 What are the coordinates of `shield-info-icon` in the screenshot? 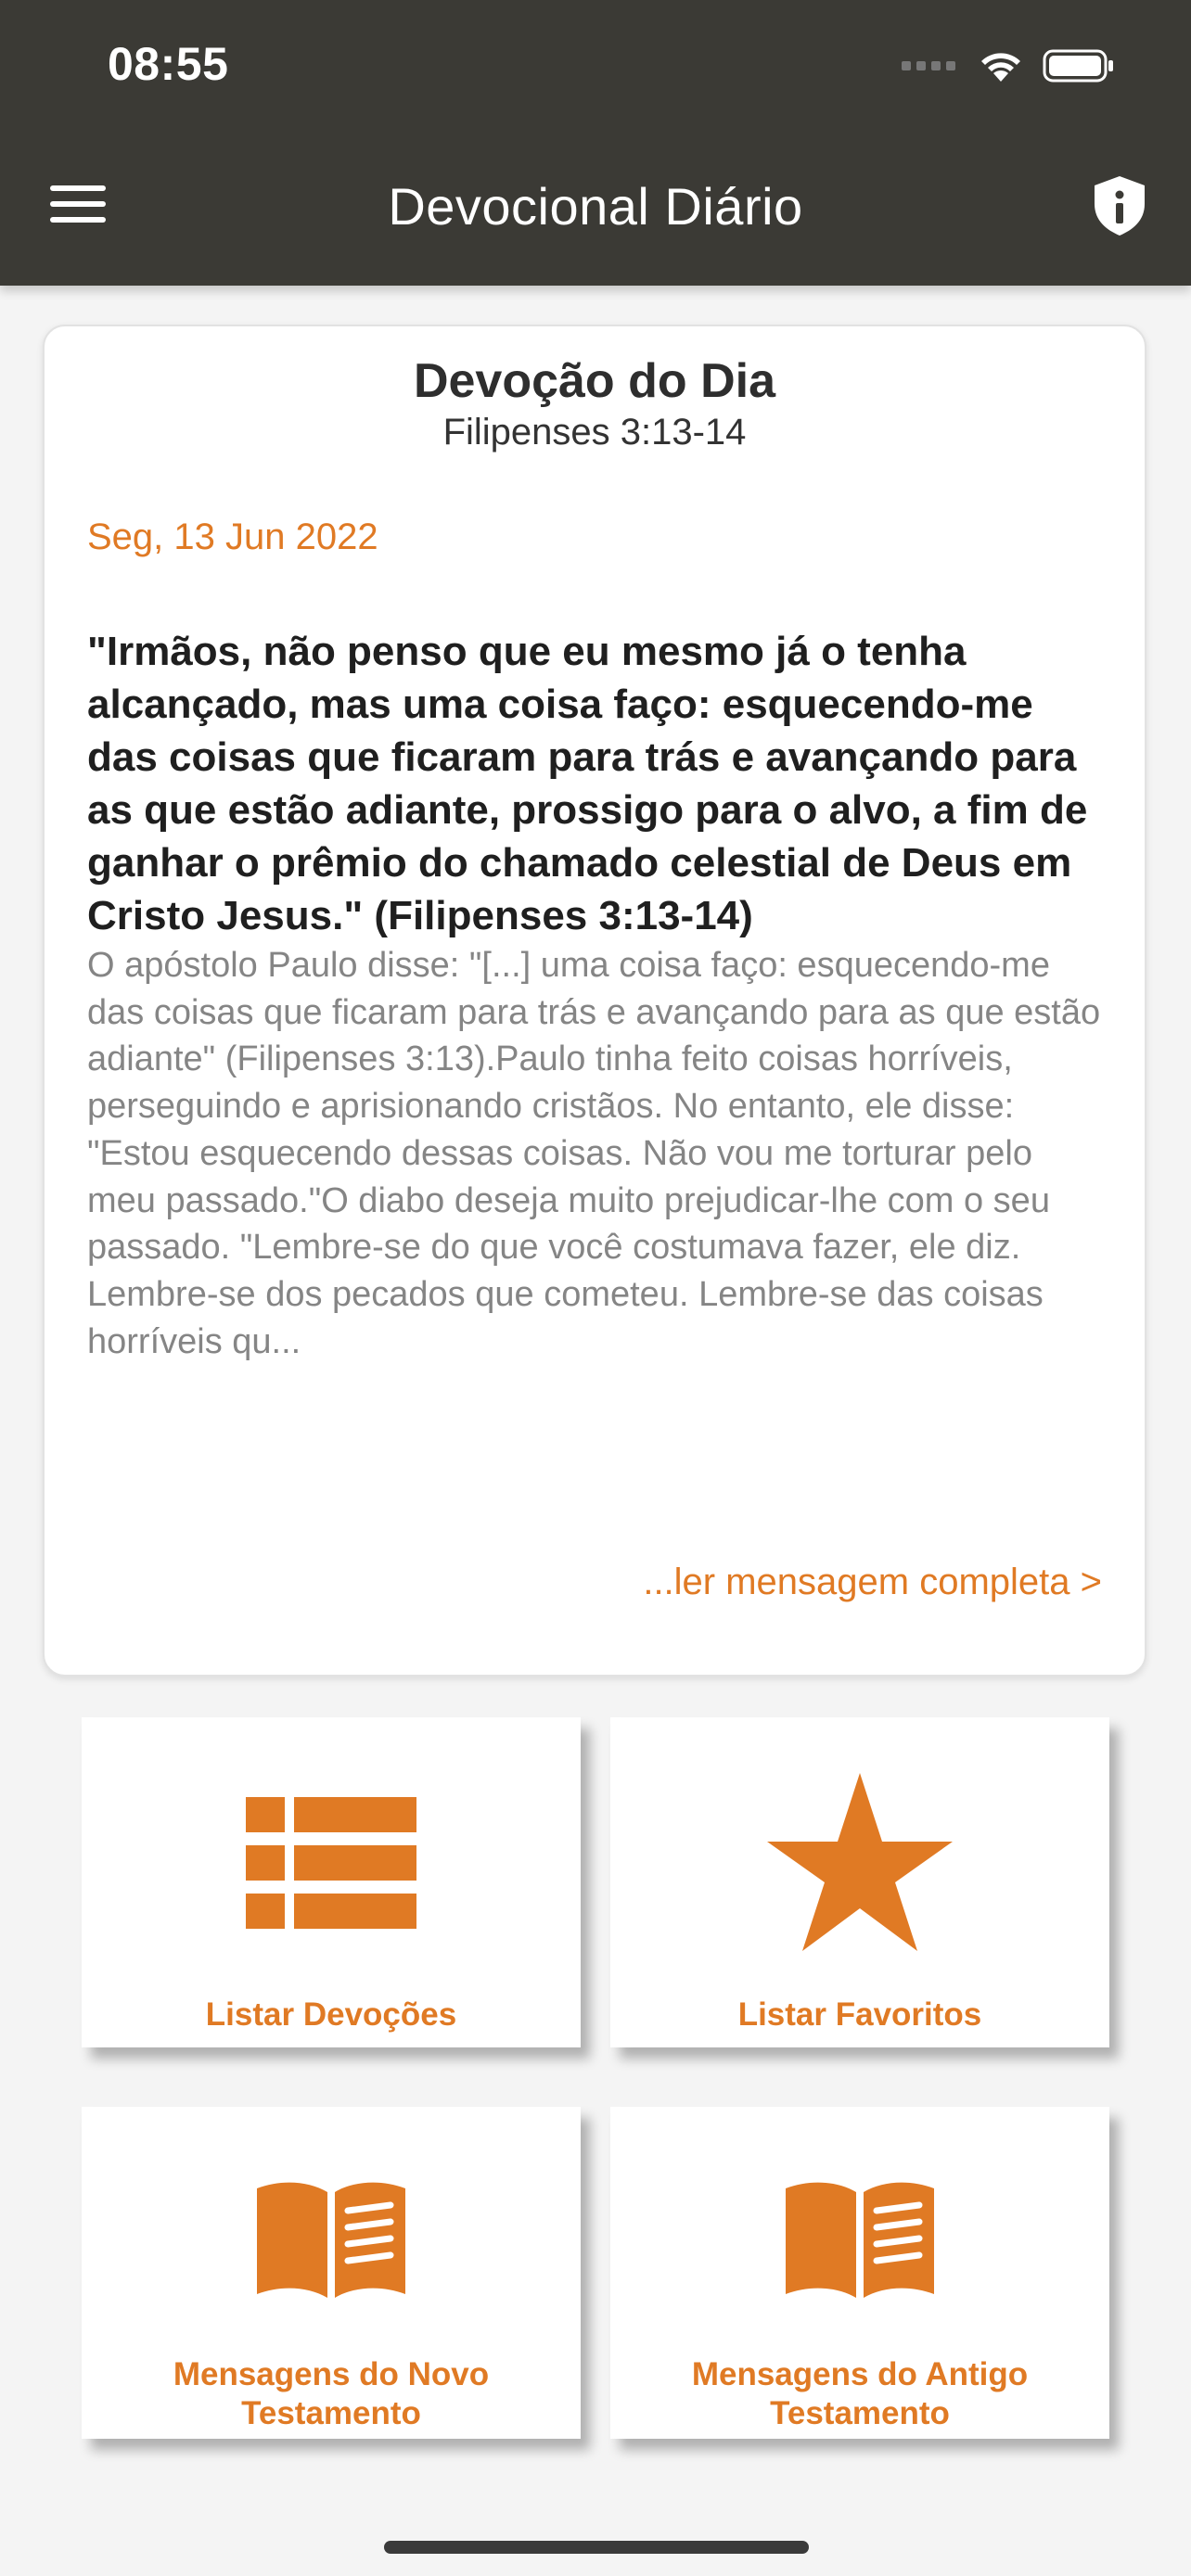 It's located at (1119, 206).